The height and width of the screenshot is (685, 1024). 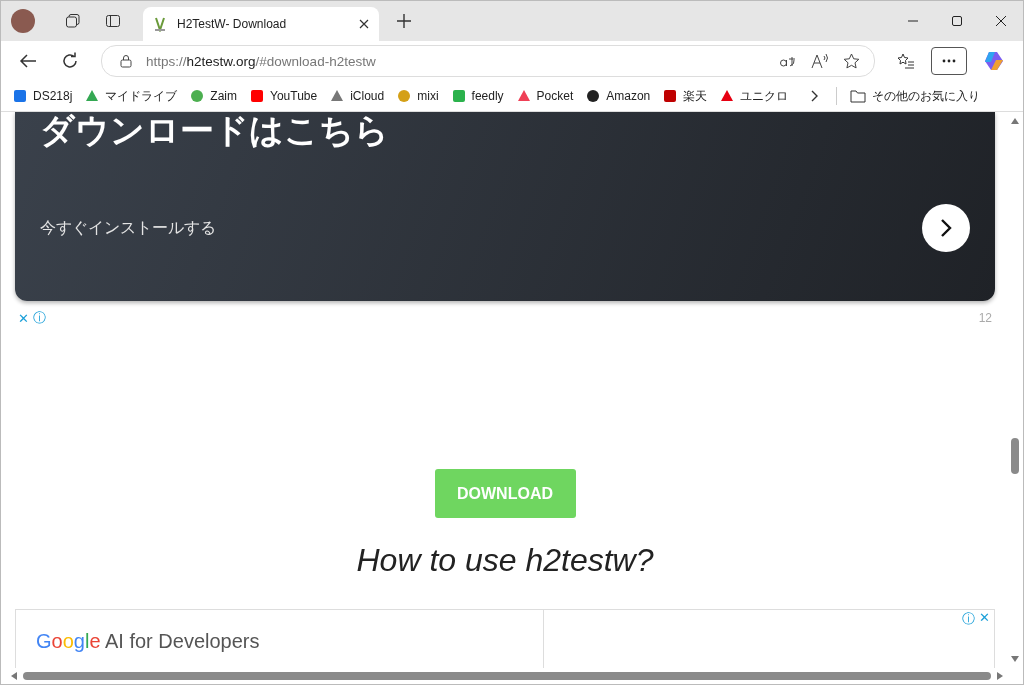 What do you see at coordinates (985, 318) in the screenshot?
I see `ad-counter: 12` at bounding box center [985, 318].